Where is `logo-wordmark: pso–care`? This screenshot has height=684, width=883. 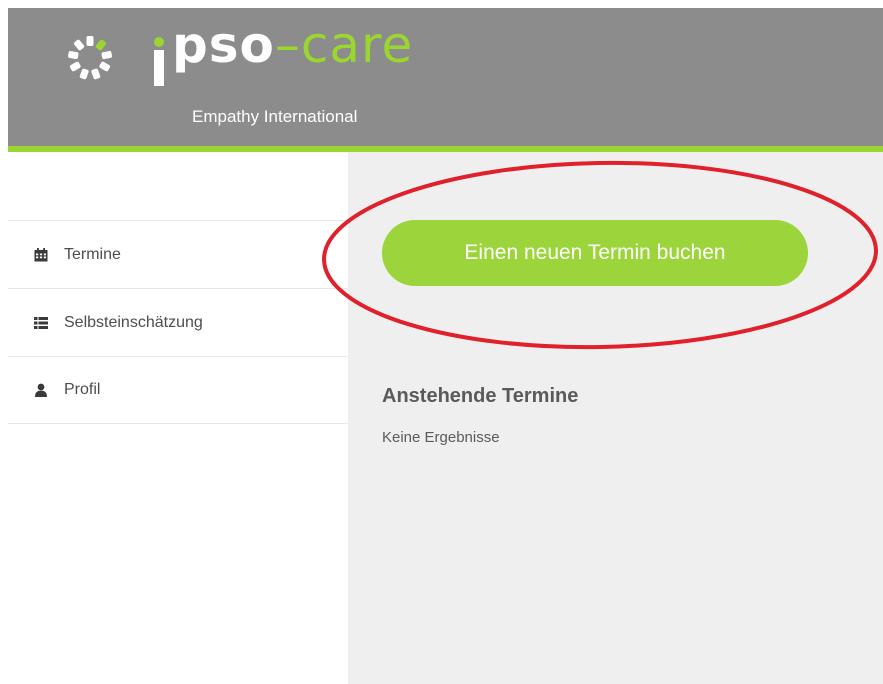
logo-wordmark: pso–care is located at coordinates (281, 45).